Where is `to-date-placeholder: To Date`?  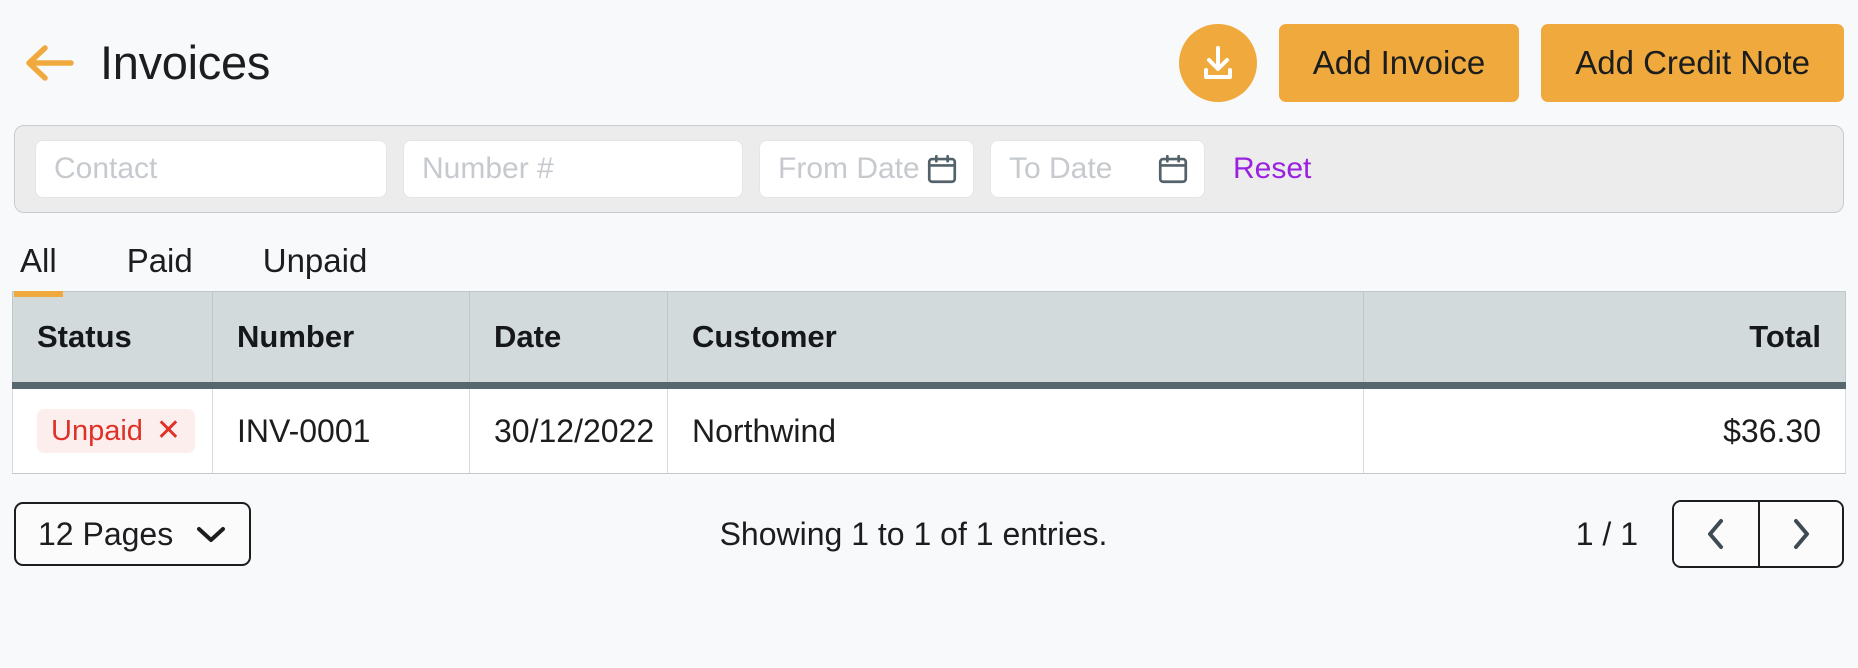
to-date-placeholder: To Date is located at coordinates (1061, 168).